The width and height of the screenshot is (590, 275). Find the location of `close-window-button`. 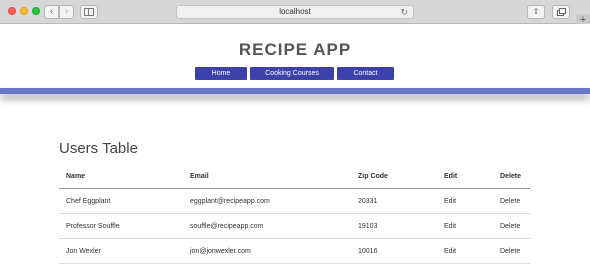

close-window-button is located at coordinates (12, 11).